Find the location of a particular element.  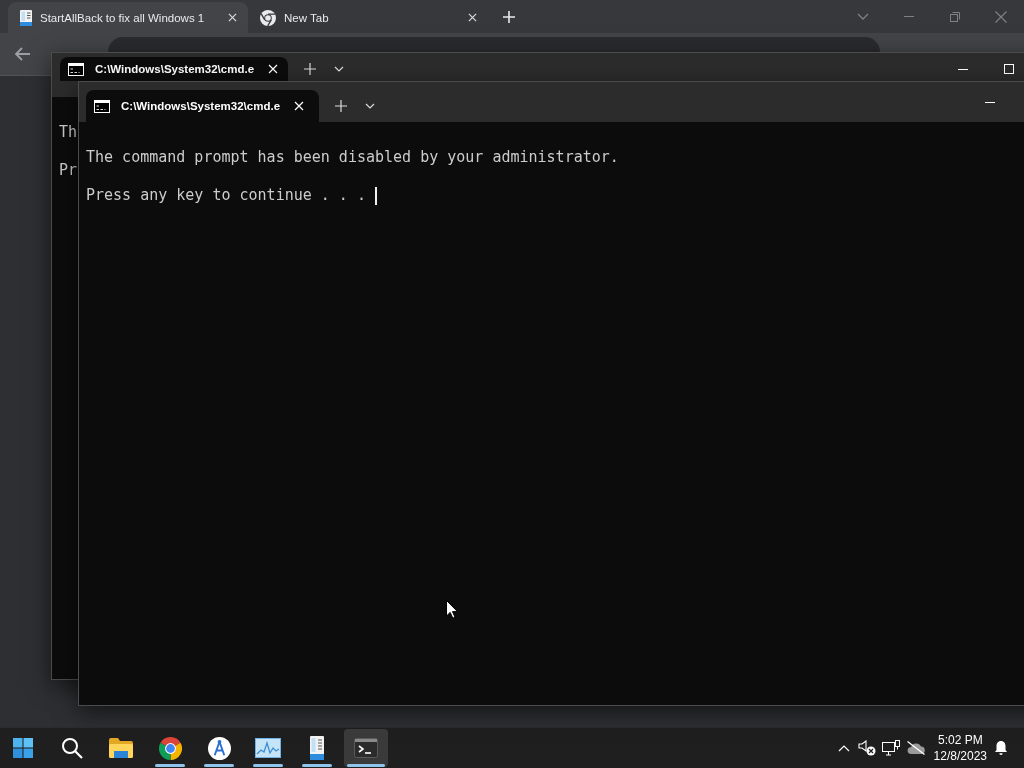

notifications-button is located at coordinates (1001, 748).